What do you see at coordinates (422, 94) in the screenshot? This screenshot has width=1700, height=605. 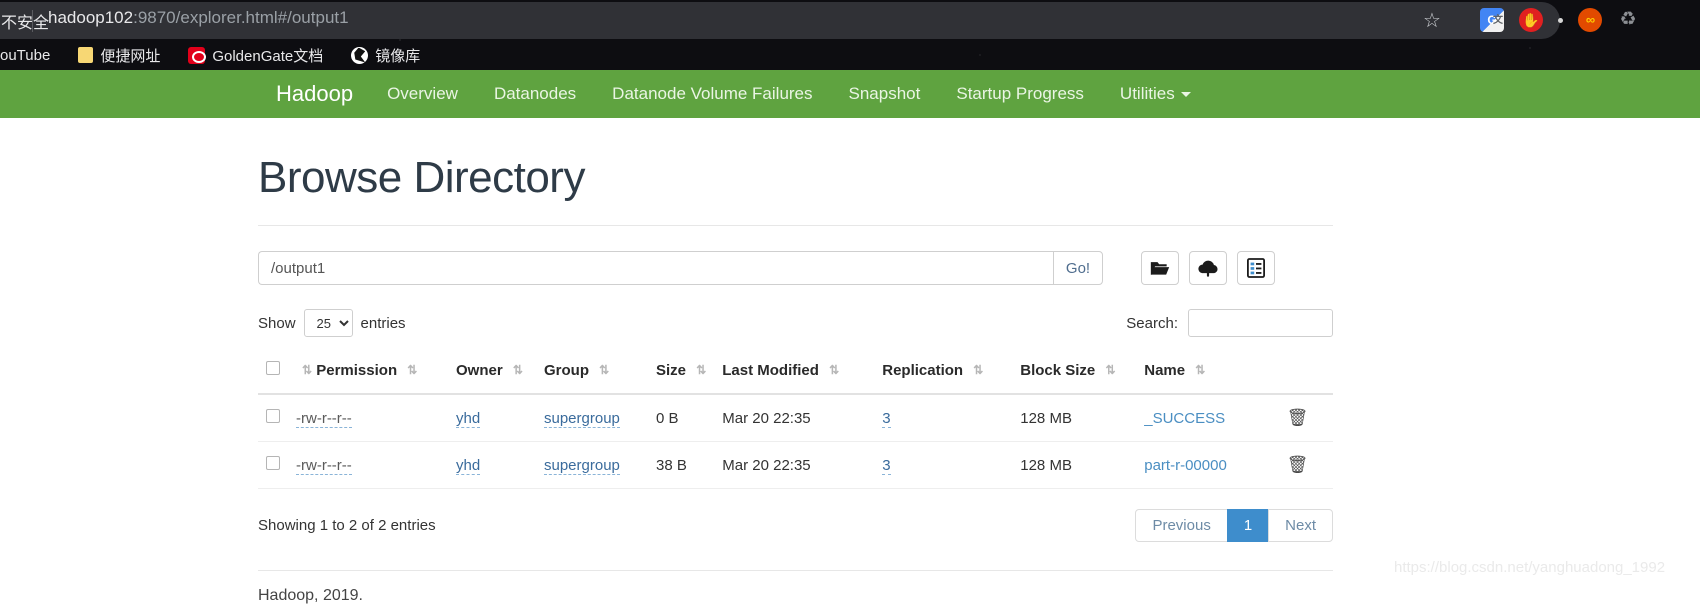 I see `nav-link-overview: Overview` at bounding box center [422, 94].